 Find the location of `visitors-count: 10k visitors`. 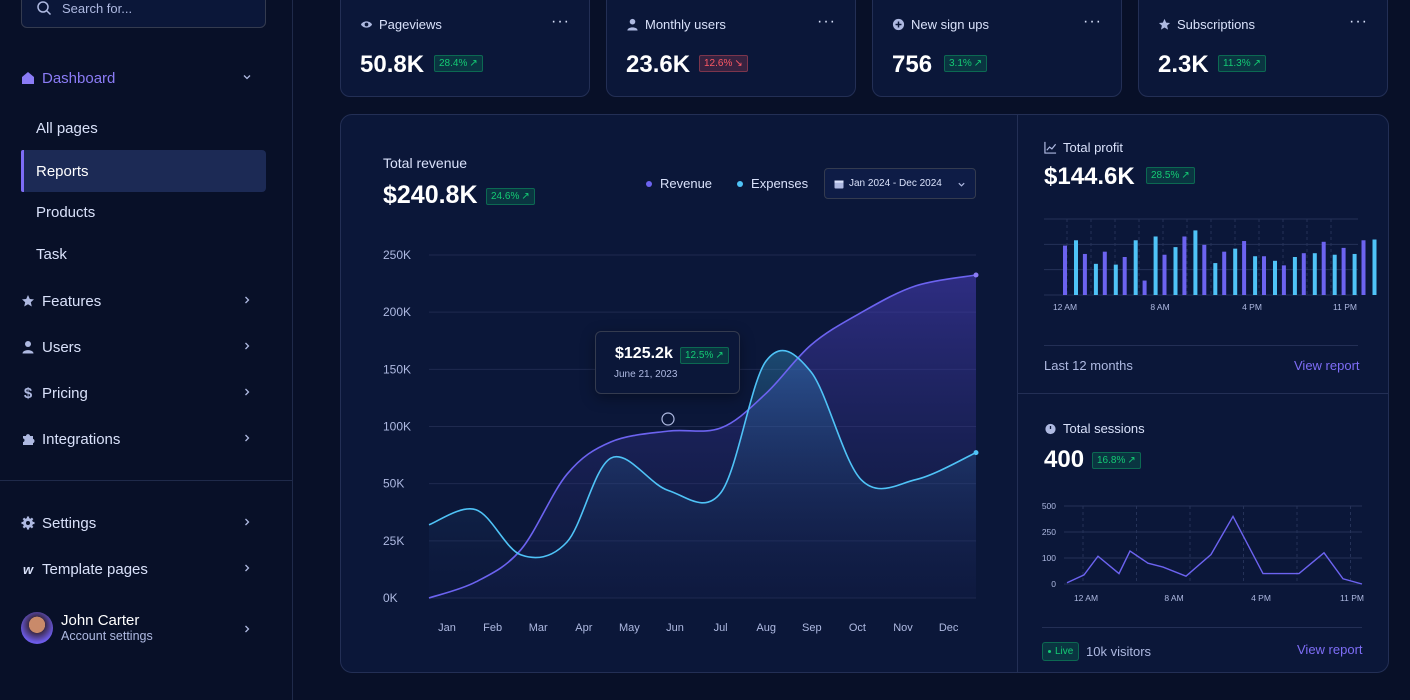

visitors-count: 10k visitors is located at coordinates (1119, 651).